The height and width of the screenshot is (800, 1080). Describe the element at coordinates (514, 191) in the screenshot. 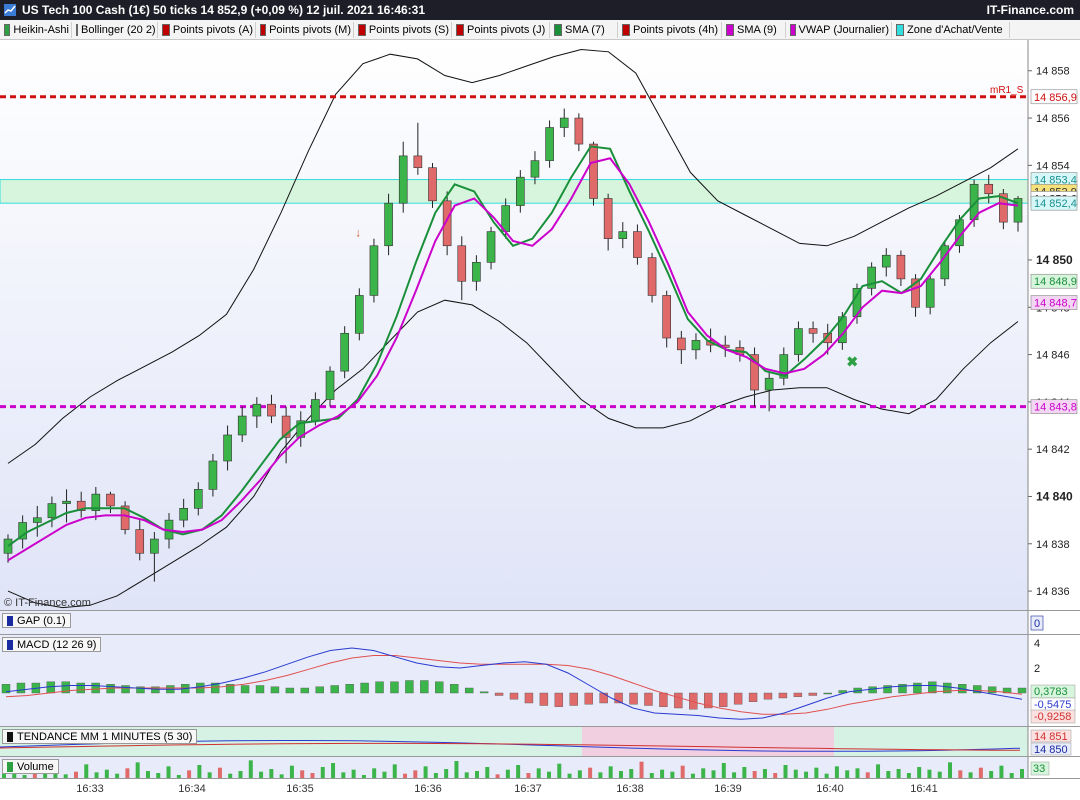

I see `buy-sell-zone` at that location.